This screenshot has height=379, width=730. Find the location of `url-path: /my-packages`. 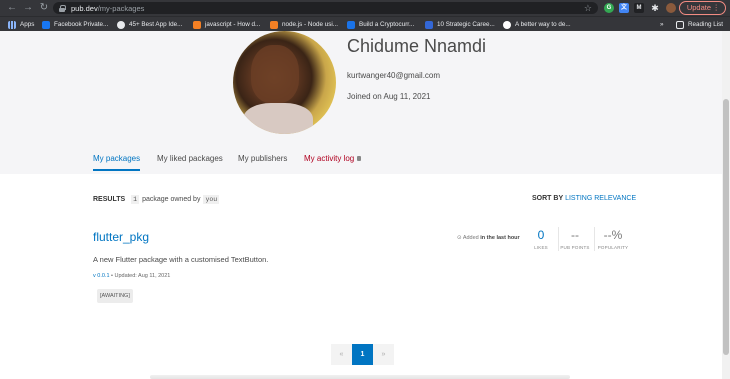

url-path: /my-packages is located at coordinates (121, 8).